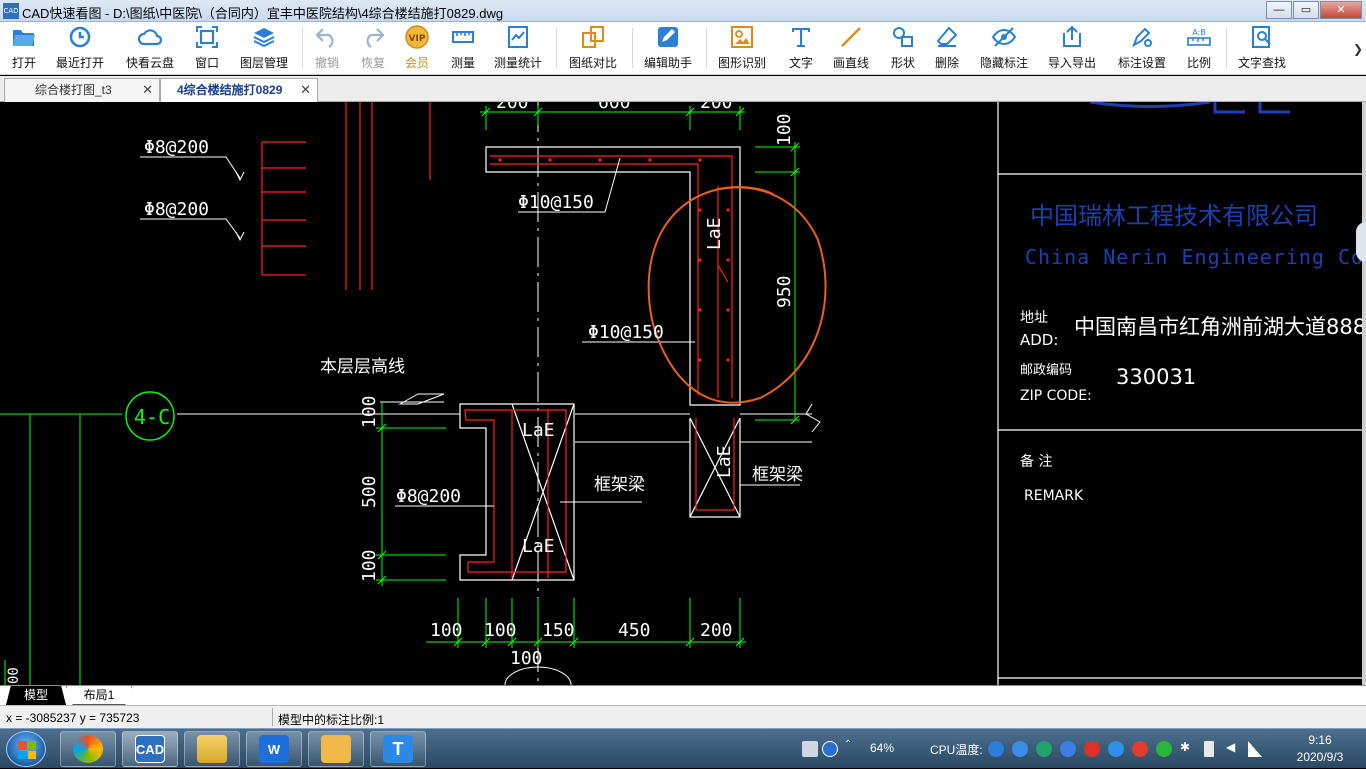 The image size is (1366, 769). I want to click on layers-button: 图层管理, so click(264, 48).